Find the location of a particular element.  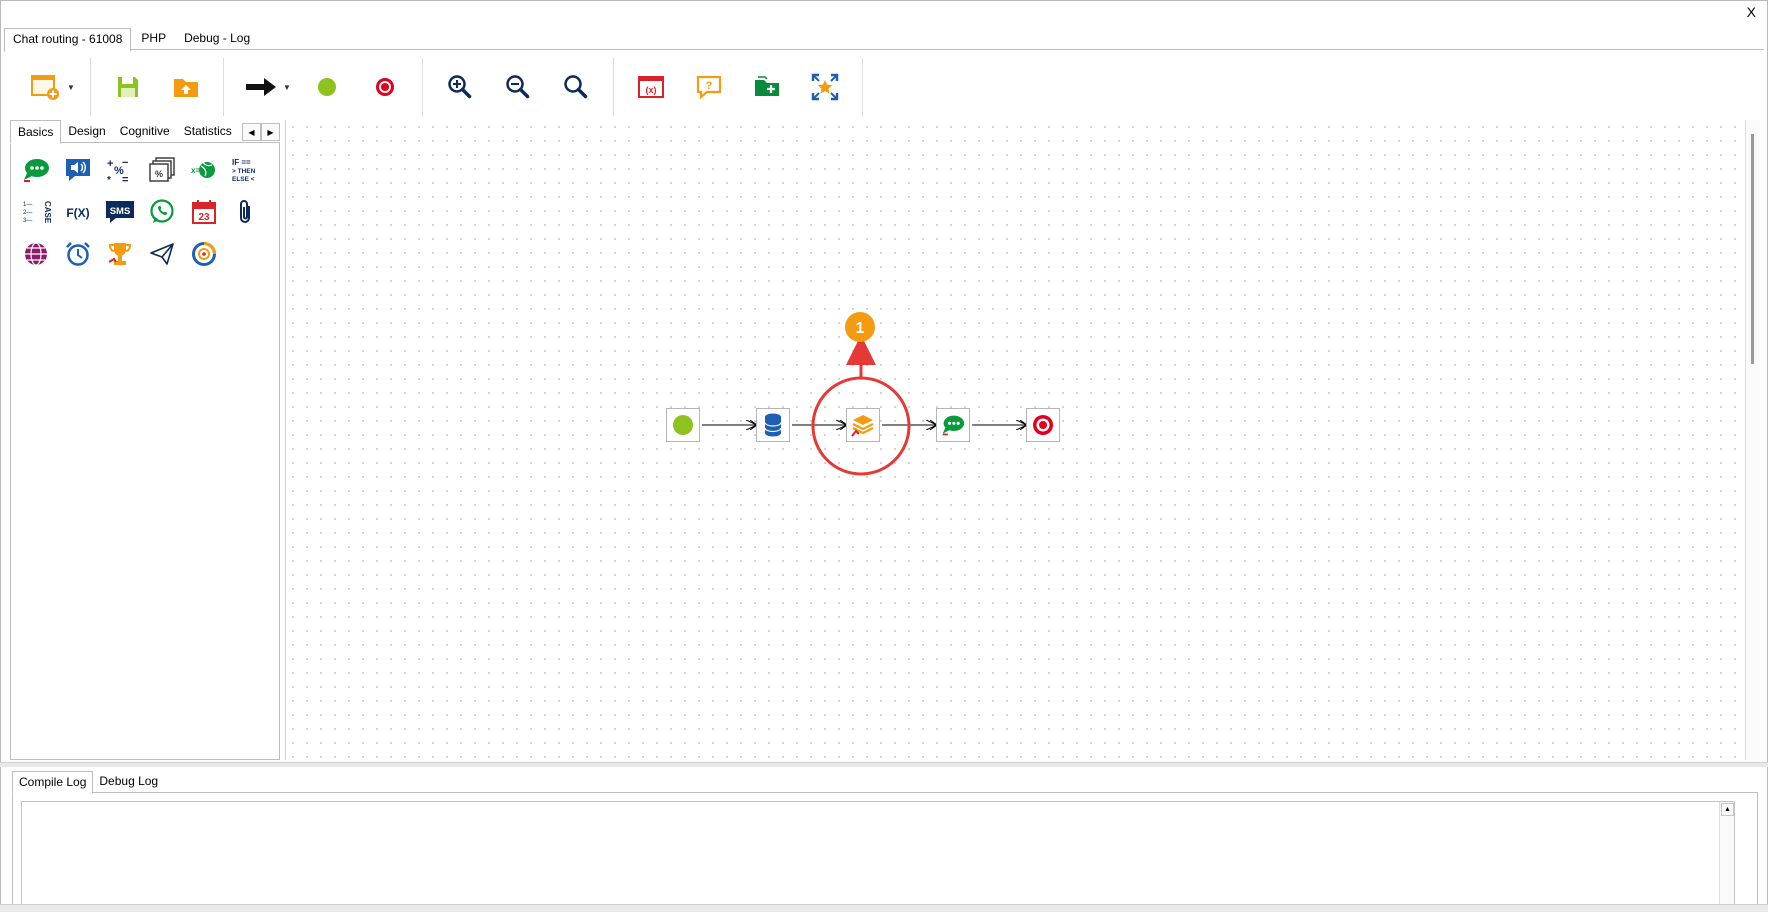

svg-text: 23 is located at coordinates (204, 217).